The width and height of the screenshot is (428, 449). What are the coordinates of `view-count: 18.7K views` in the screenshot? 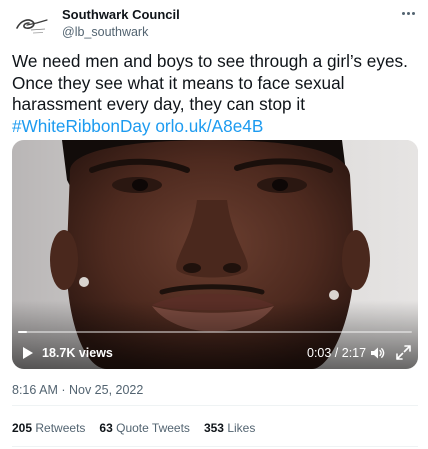 It's located at (77, 353).